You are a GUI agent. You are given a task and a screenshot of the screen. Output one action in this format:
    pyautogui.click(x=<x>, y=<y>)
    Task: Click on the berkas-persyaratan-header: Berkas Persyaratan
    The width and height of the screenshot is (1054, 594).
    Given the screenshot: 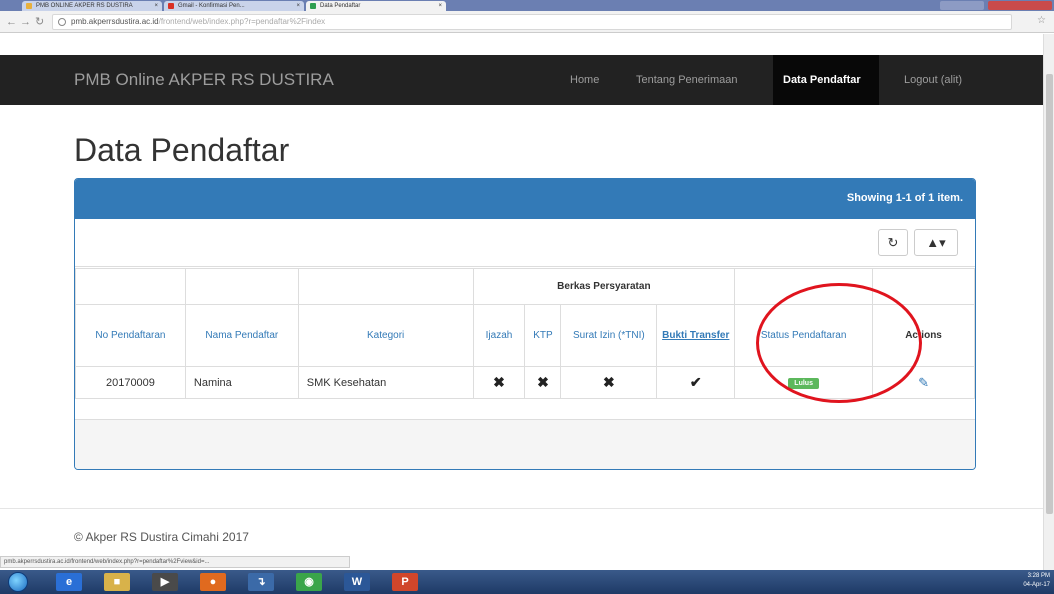 What is the action you would take?
    pyautogui.click(x=604, y=286)
    